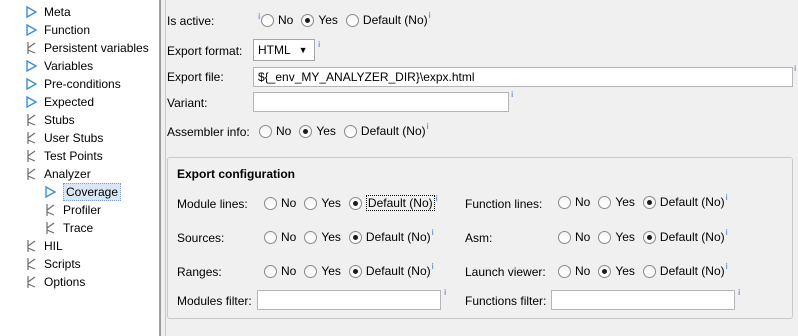 This screenshot has width=798, height=336. I want to click on tree-item-variables: Variables, so click(58, 66).